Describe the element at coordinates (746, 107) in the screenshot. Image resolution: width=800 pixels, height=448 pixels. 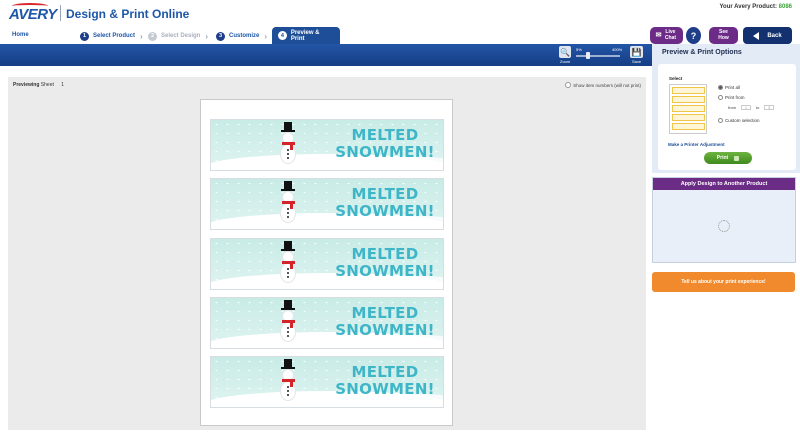
I see `from-input: 1` at that location.